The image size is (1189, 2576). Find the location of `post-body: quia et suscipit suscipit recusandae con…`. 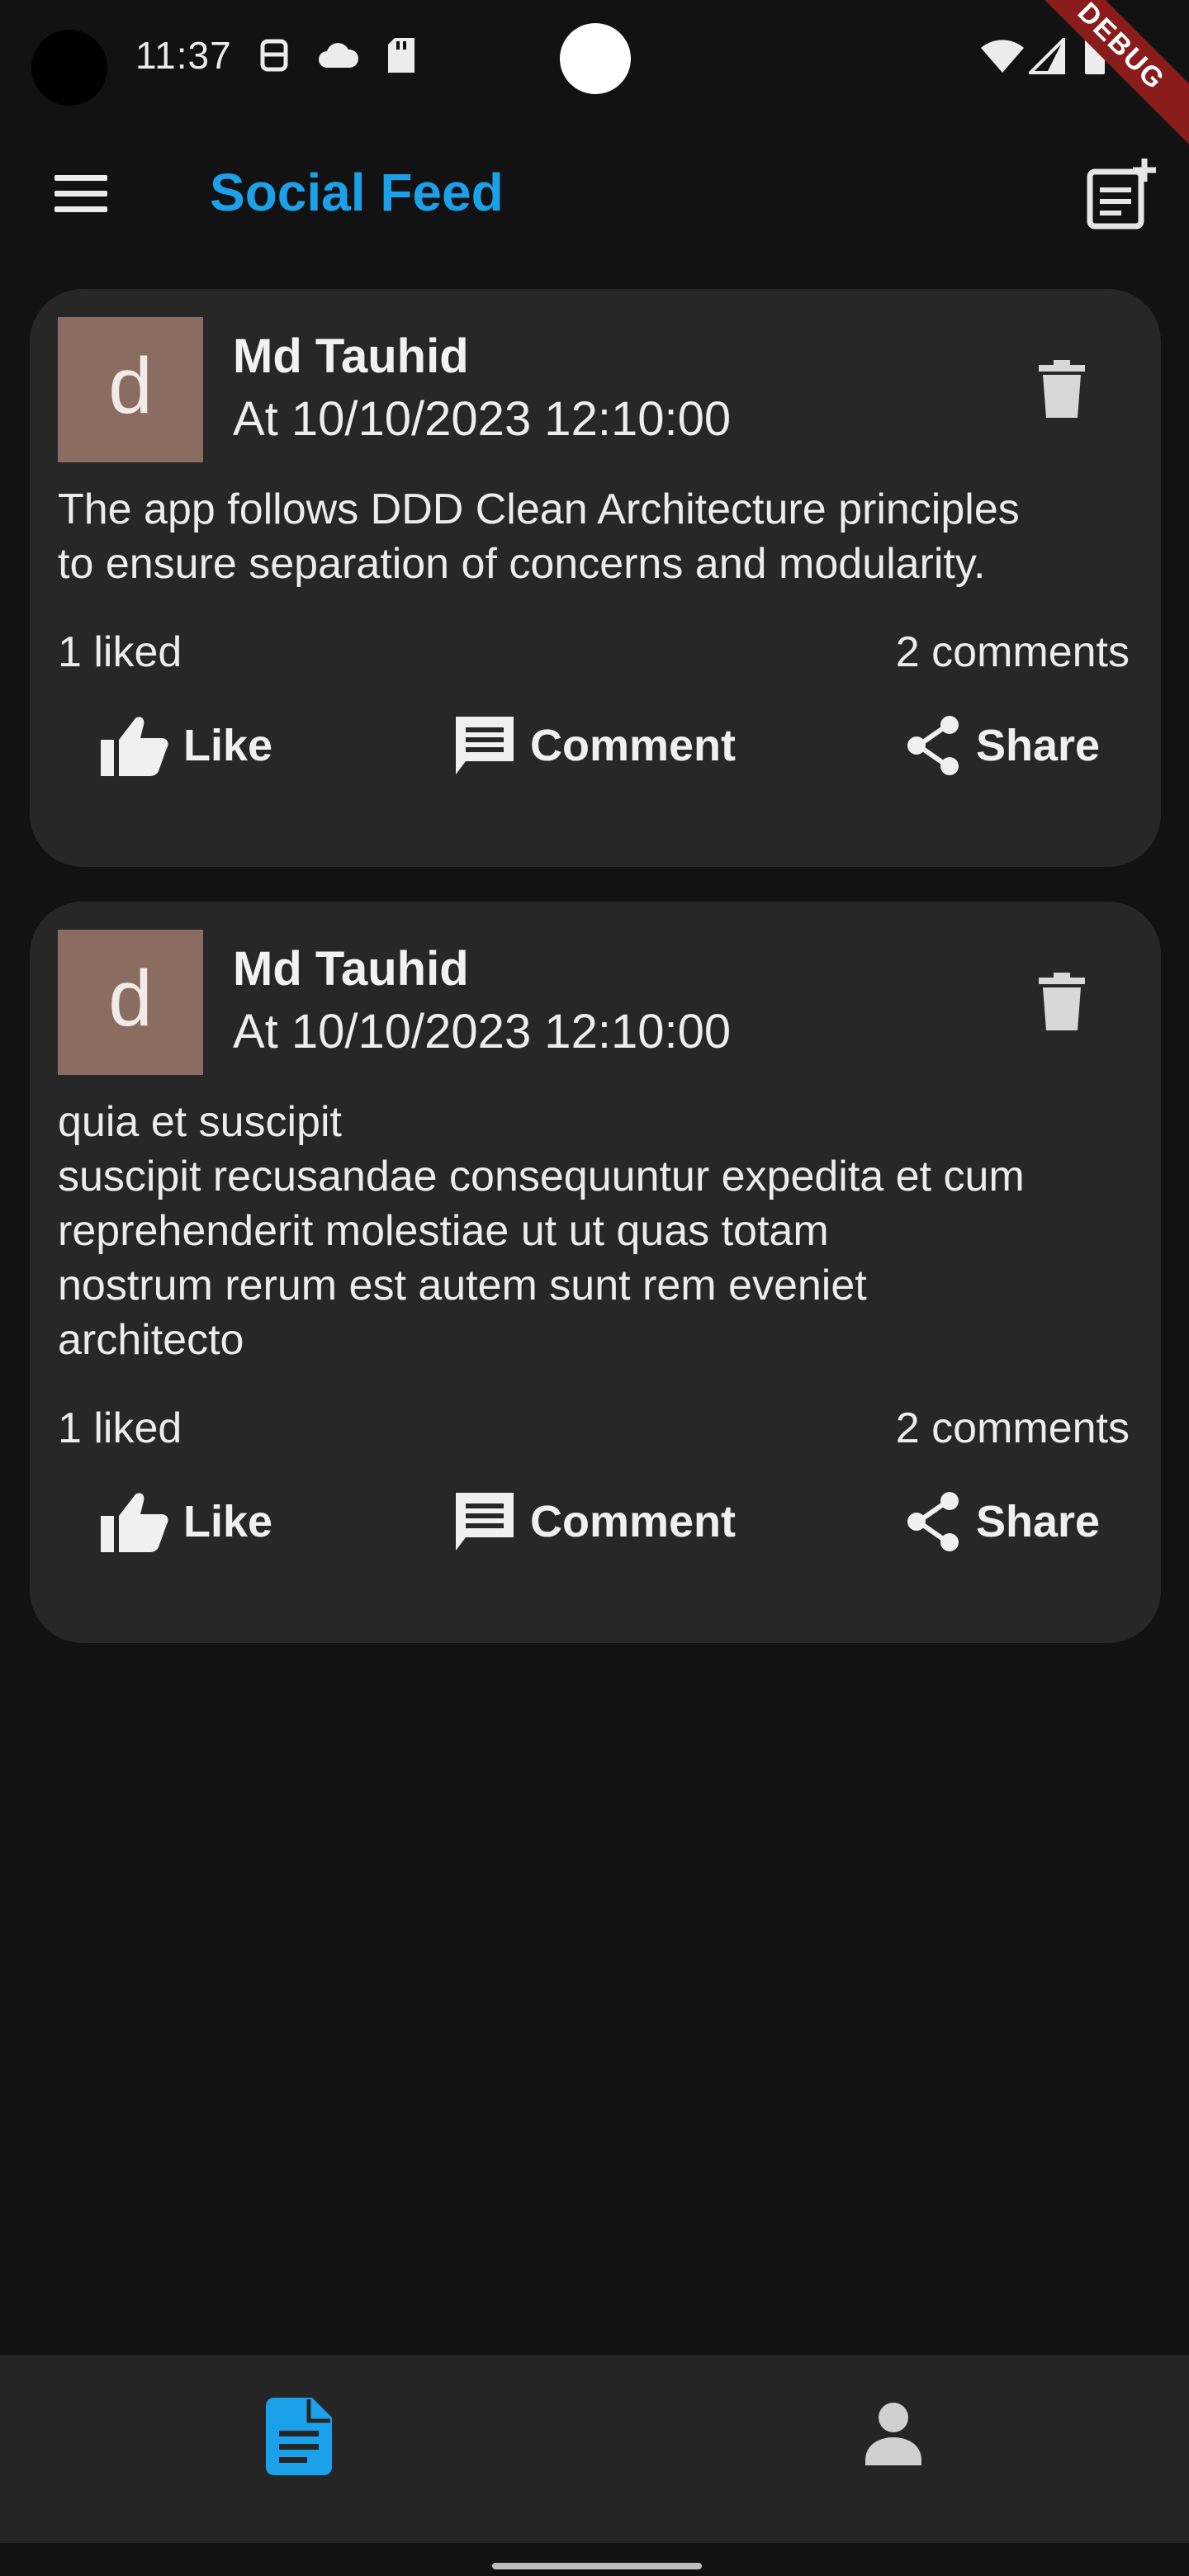

post-body: quia et suscipit suscipit recusandae con… is located at coordinates (541, 1231).